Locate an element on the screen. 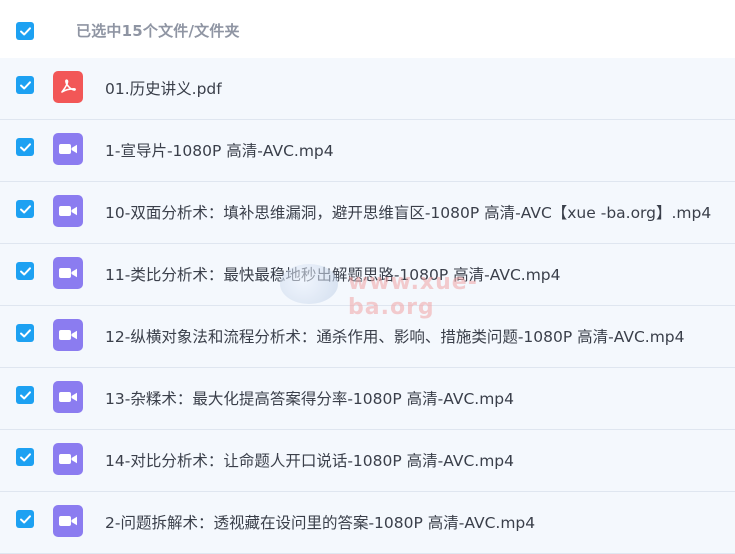 Image resolution: width=735 pixels, height=554 pixels. file-name: 13-杂糅术：最大化提高答案得分率-1080P 高清-AVC.mp4 is located at coordinates (309, 398).